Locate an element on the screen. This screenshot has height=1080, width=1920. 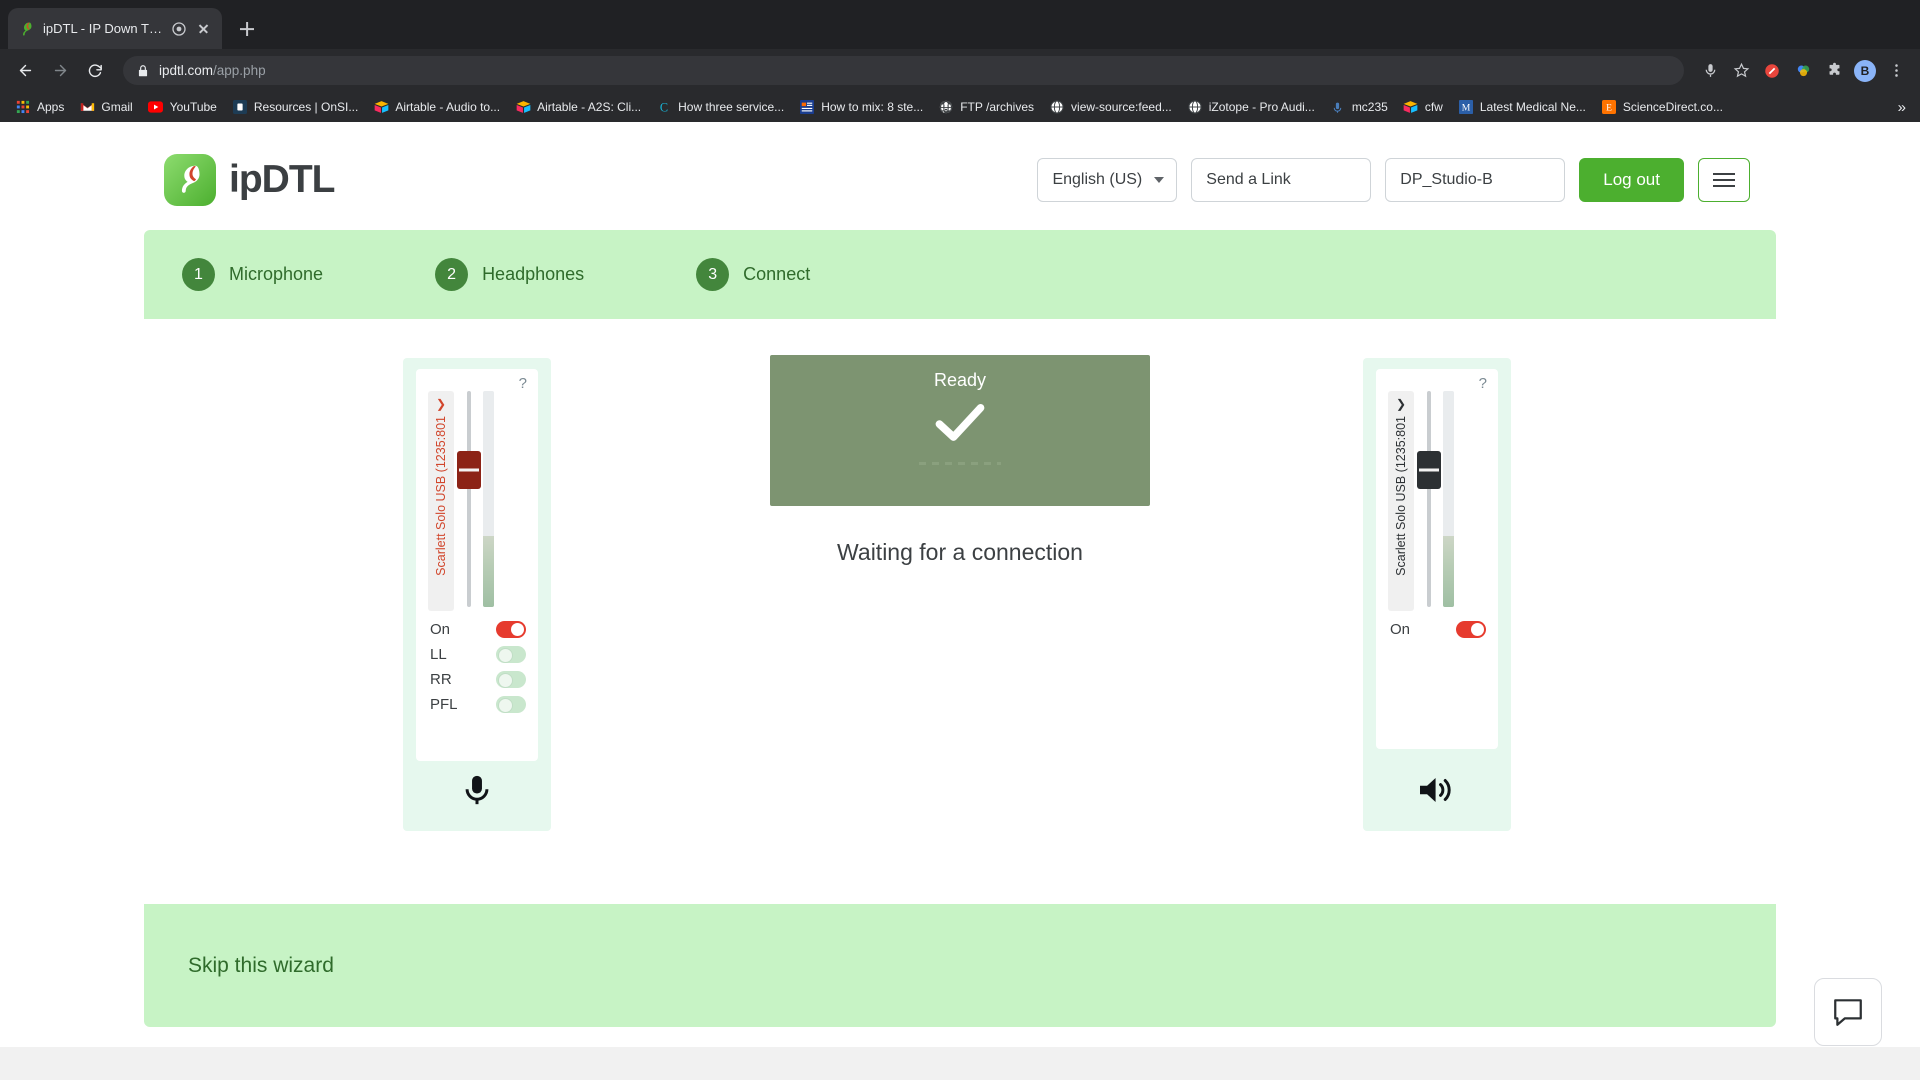
headphone-device-selector: ❯ Scarlett Solo USB (1235:801 is located at coordinates (1401, 501).